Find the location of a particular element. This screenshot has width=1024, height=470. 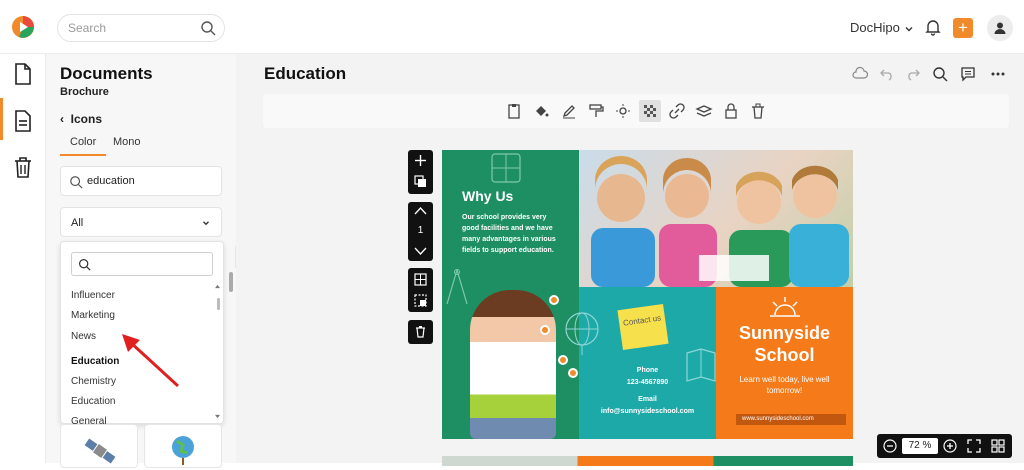

trash-icon is located at coordinates (23, 167).